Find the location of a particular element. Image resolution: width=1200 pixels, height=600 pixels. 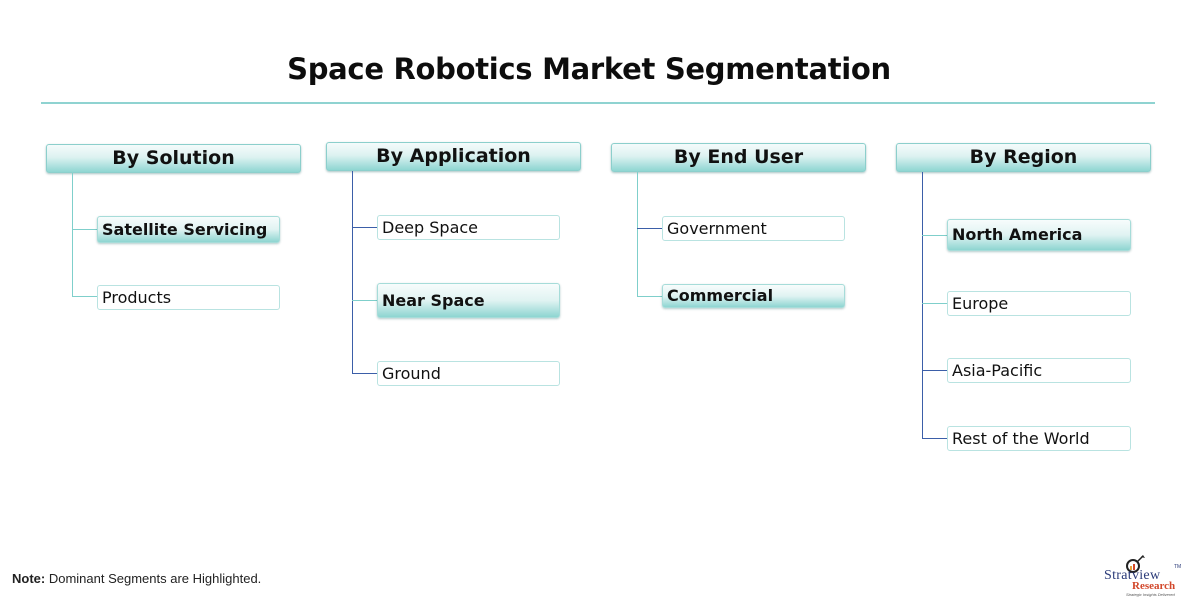

page-title: Space Robotics Market Segmentation is located at coordinates (589, 69).